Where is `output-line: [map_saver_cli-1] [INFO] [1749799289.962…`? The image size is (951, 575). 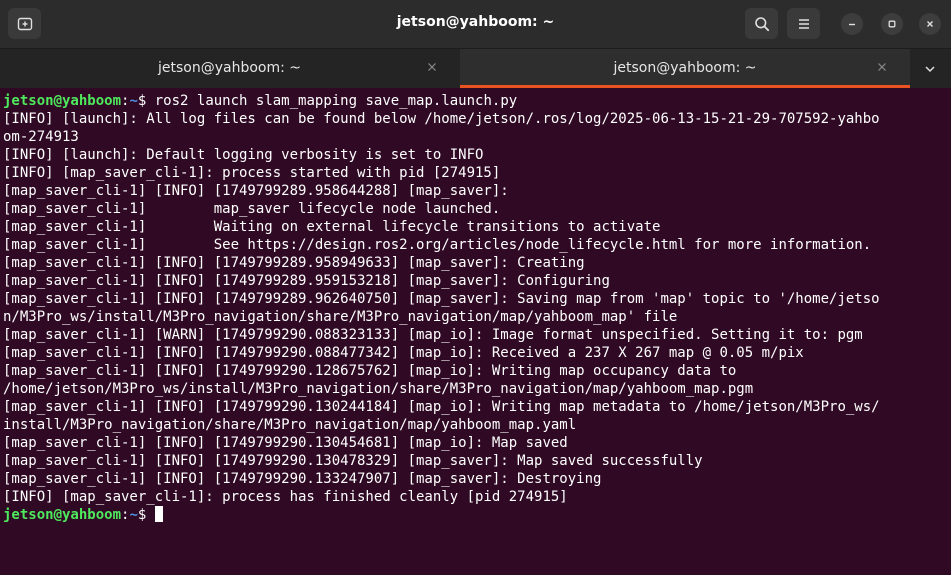 output-line: [map_saver_cli-1] [INFO] [1749799289.962… is located at coordinates (441, 299).